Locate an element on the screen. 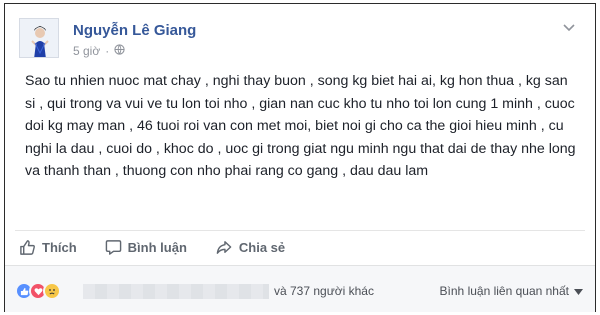  avatar is located at coordinates (39, 38).